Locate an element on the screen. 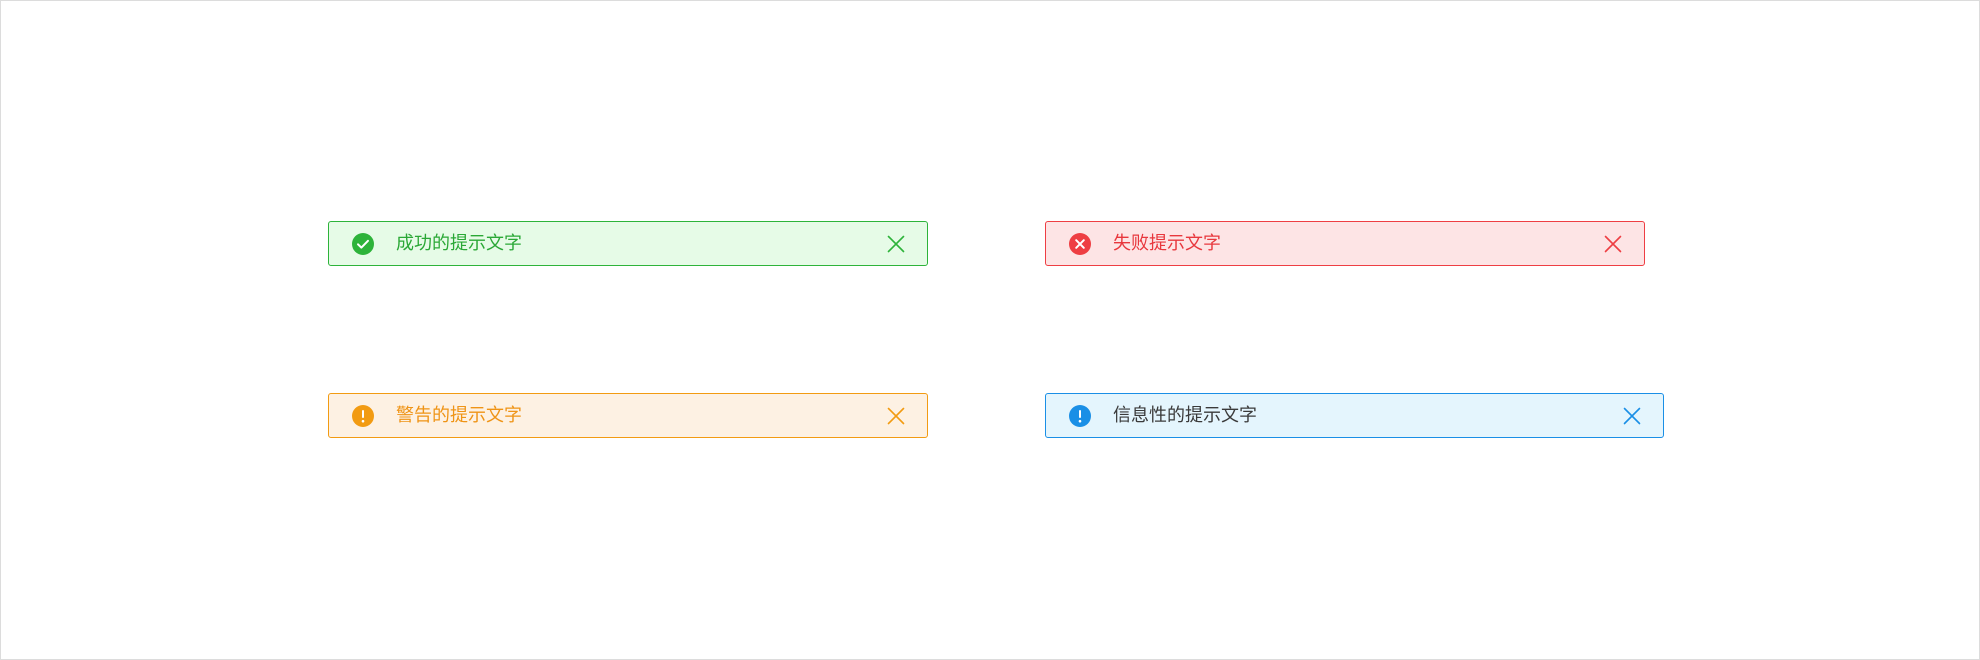 Image resolution: width=1980 pixels, height=660 pixels. x-circle-icon is located at coordinates (1080, 244).